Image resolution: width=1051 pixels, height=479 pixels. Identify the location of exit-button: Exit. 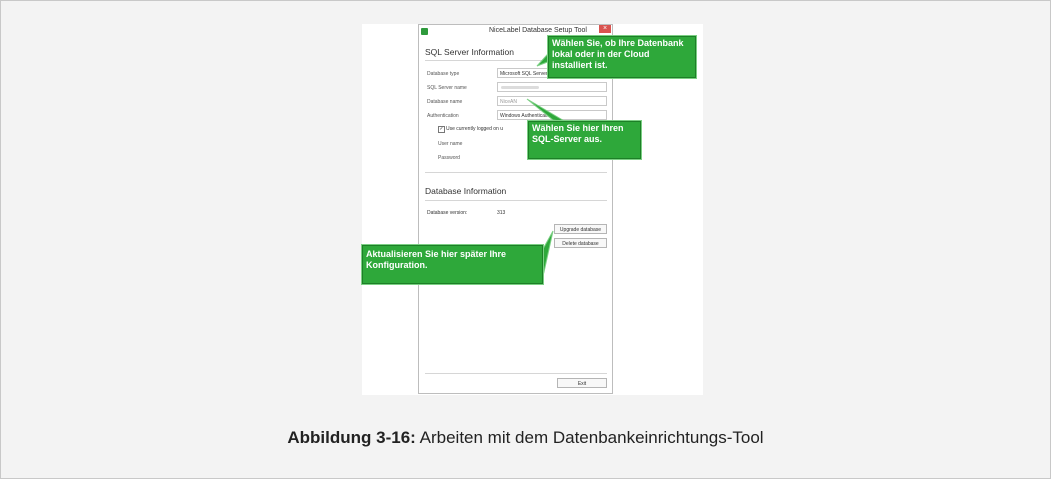
(582, 383).